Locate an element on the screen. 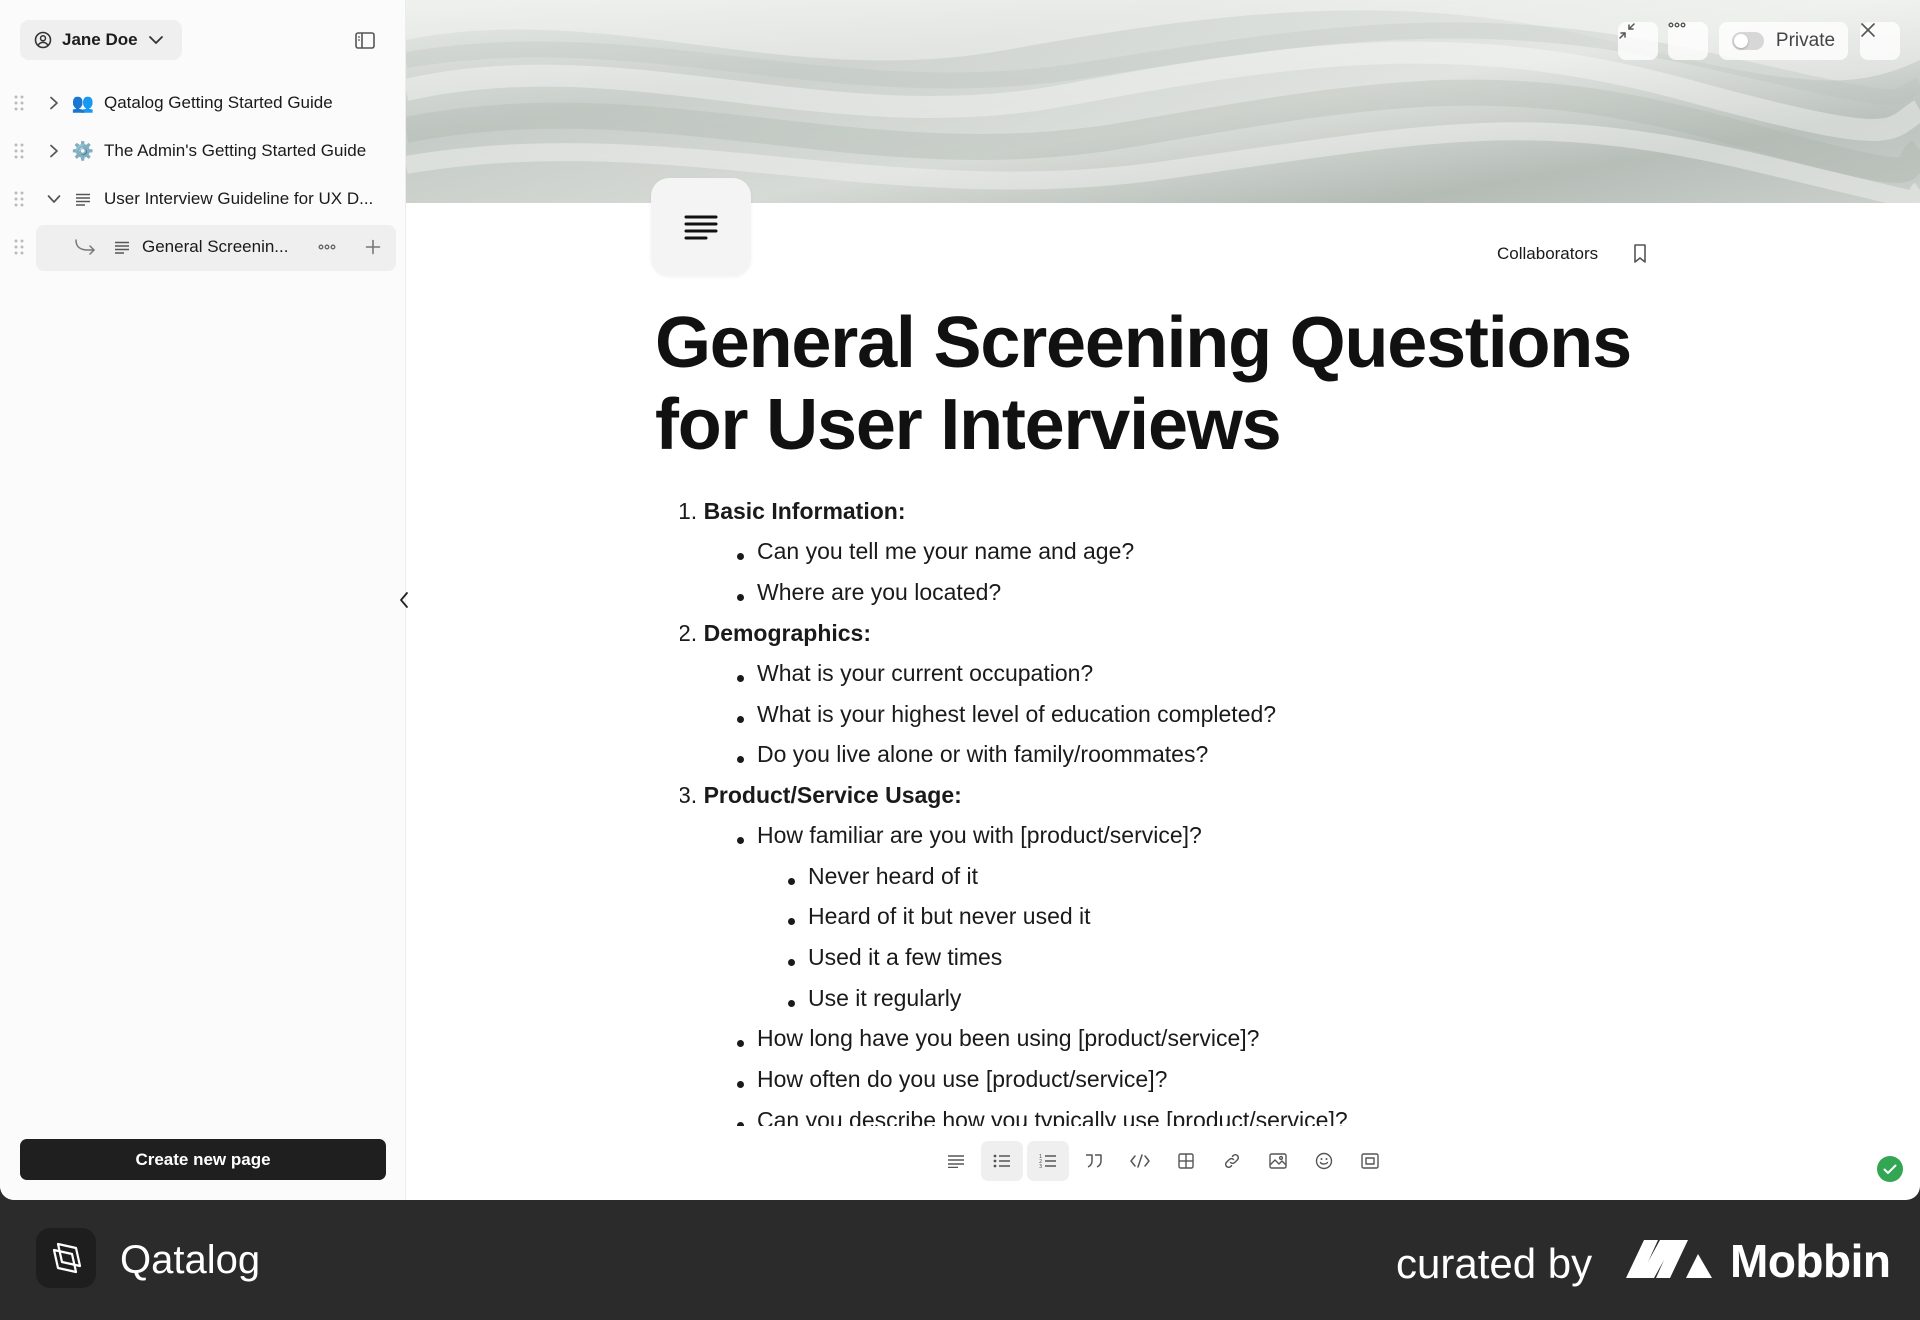 The image size is (1920, 1320). collaborators-button: Collaborators is located at coordinates (1547, 254).